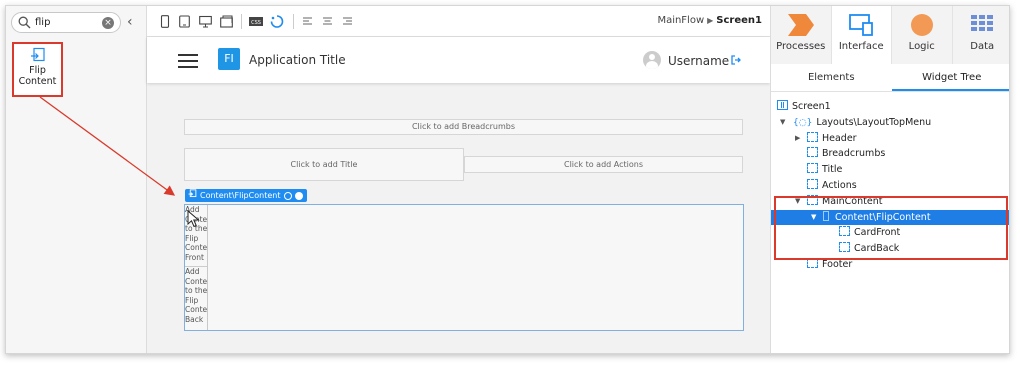 The width and height of the screenshot is (1020, 369). I want to click on tree-item-label: Breadcrumbs, so click(854, 154).